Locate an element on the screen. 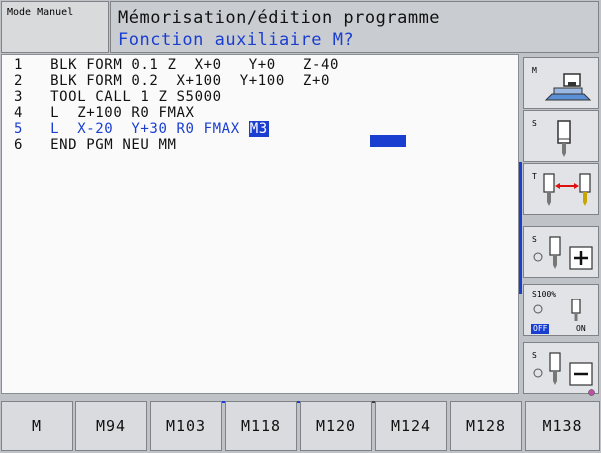 Image resolution: width=601 pixels, height=453 pixels. tool-change-icon is located at coordinates (567, 189).